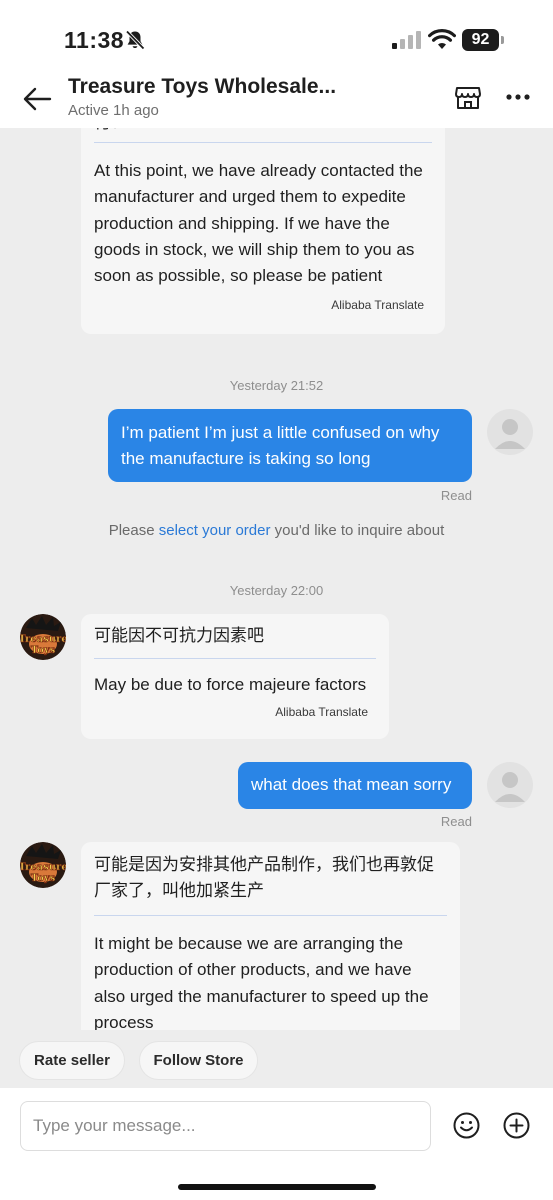 This screenshot has width=553, height=1200. Describe the element at coordinates (94, 40) in the screenshot. I see `status-time: 11:38` at that location.